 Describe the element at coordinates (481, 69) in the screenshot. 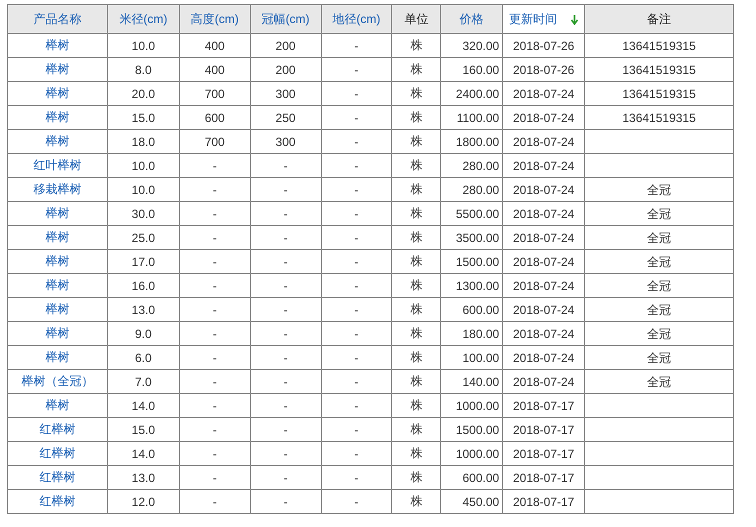

I see `table-cell: 160.00` at that location.